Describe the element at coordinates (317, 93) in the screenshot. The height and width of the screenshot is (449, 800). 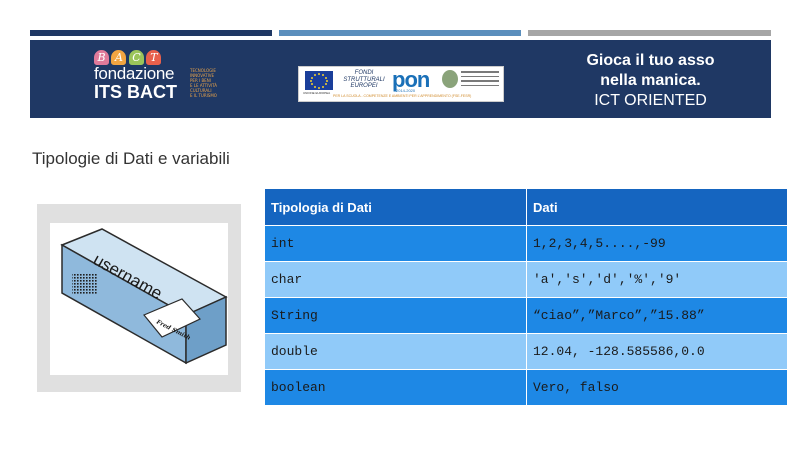
I see `eu-caption: UNIONE EUROPEA` at that location.